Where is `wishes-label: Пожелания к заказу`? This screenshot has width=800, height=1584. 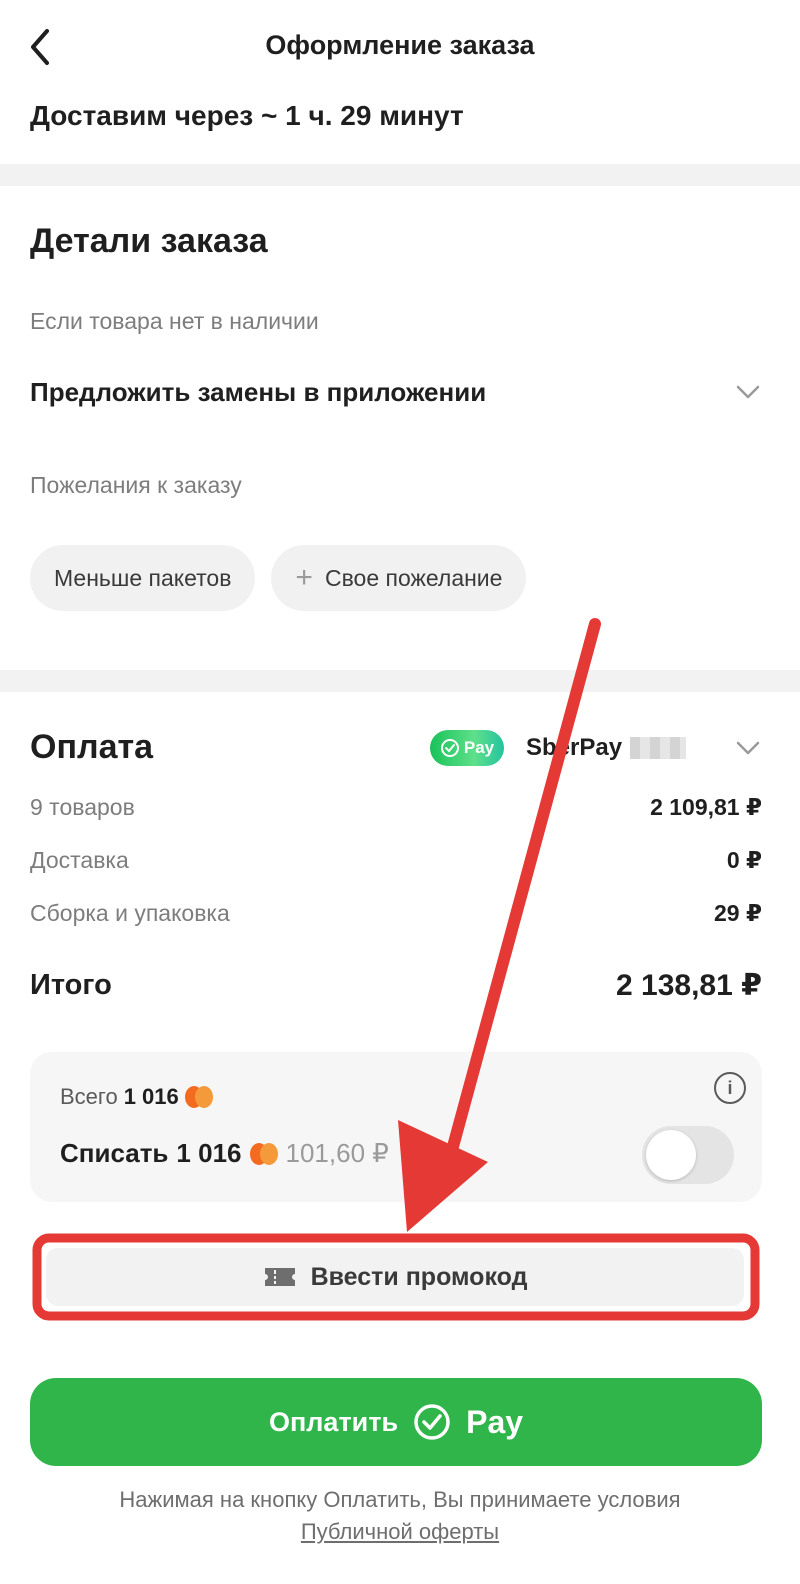
wishes-label: Пожелания к заказу is located at coordinates (136, 485).